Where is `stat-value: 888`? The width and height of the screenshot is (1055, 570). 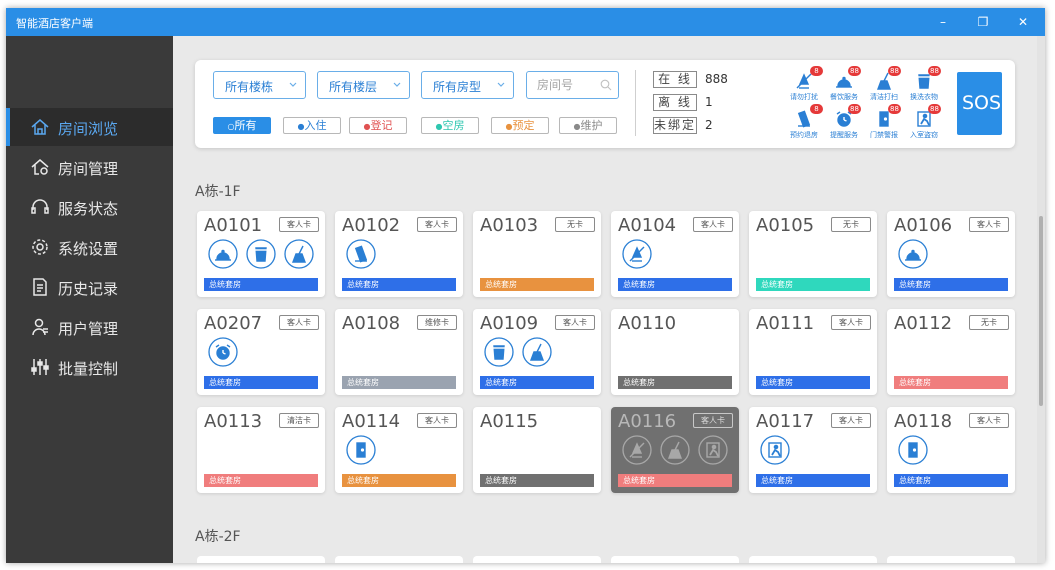 stat-value: 888 is located at coordinates (716, 79).